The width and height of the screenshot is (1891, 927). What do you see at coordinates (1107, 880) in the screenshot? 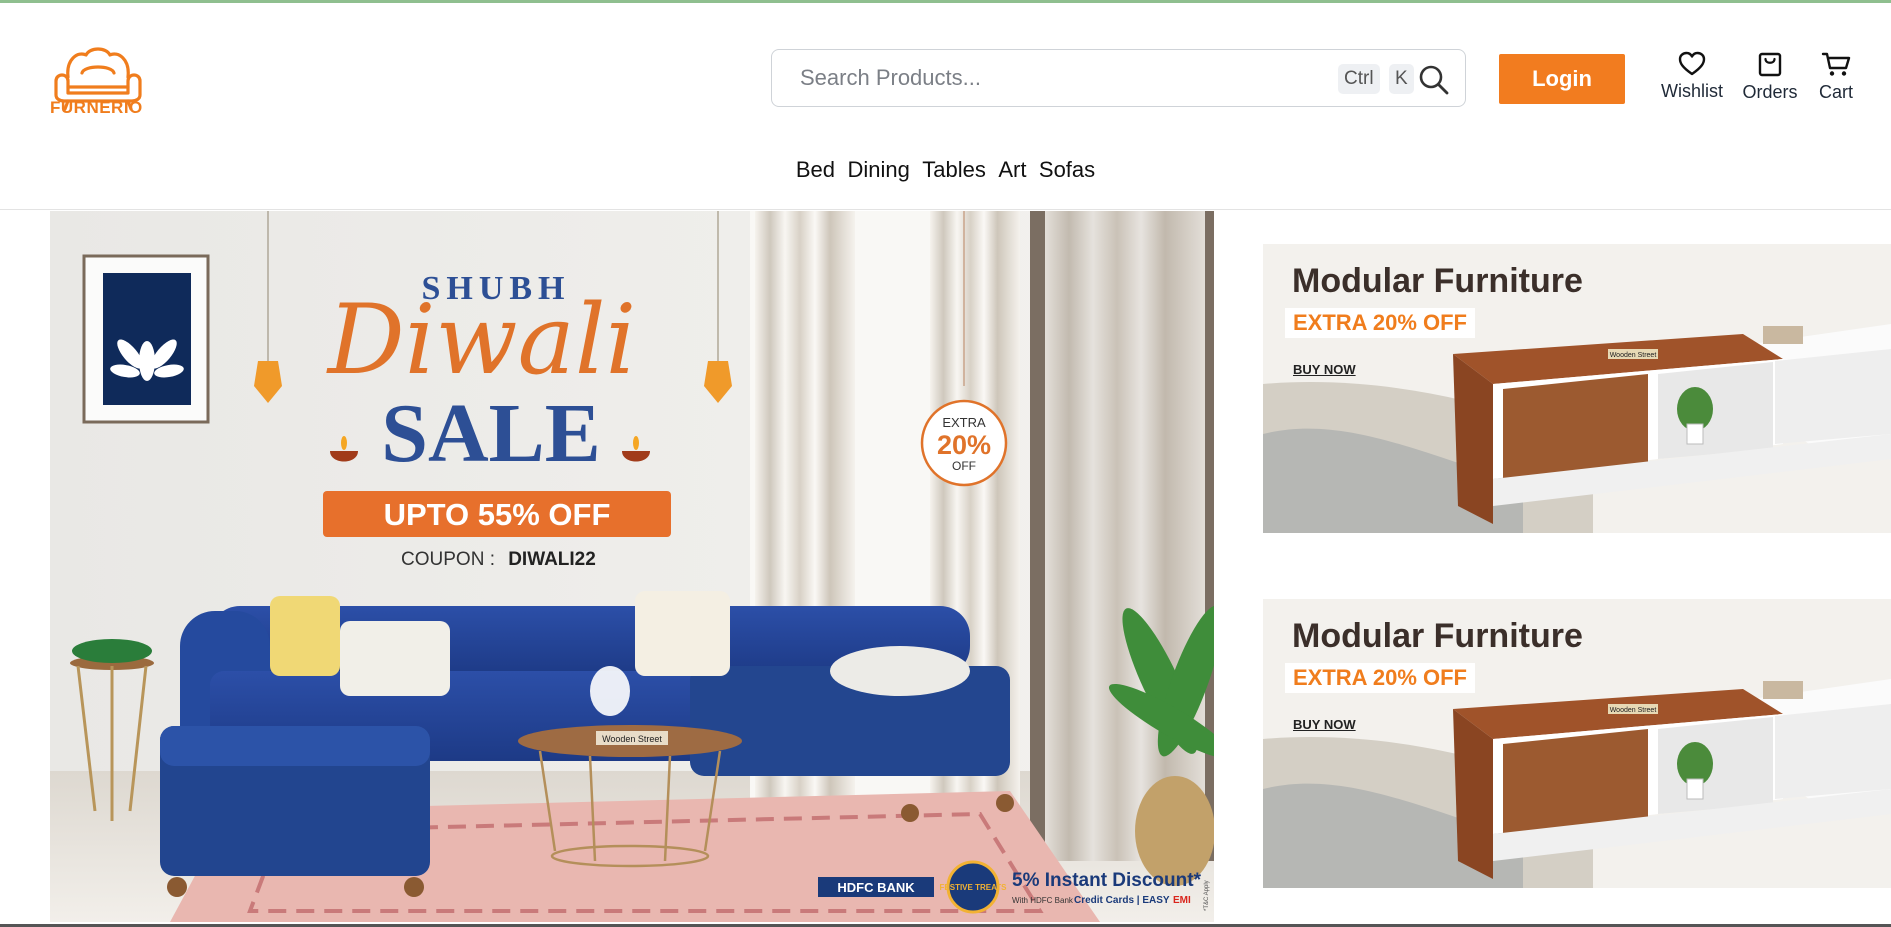
I see `instant-discount: 5% Instant Discount*` at bounding box center [1107, 880].